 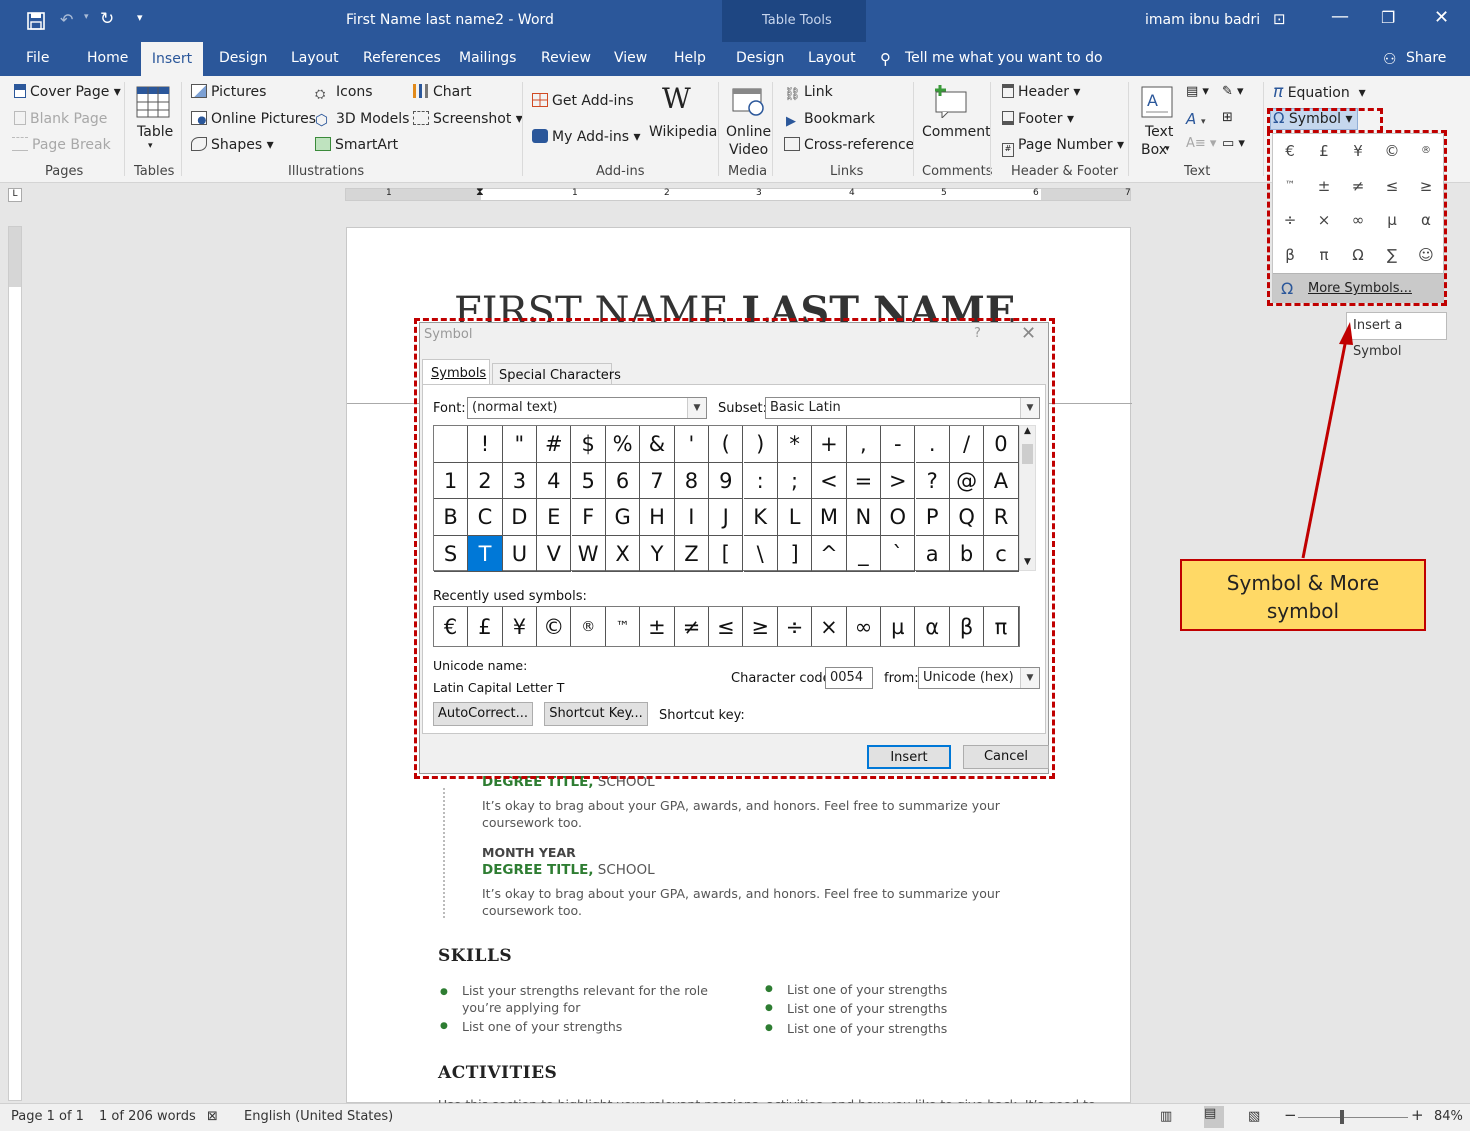 What do you see at coordinates (172, 59) in the screenshot?
I see `tab-insert: Insert` at bounding box center [172, 59].